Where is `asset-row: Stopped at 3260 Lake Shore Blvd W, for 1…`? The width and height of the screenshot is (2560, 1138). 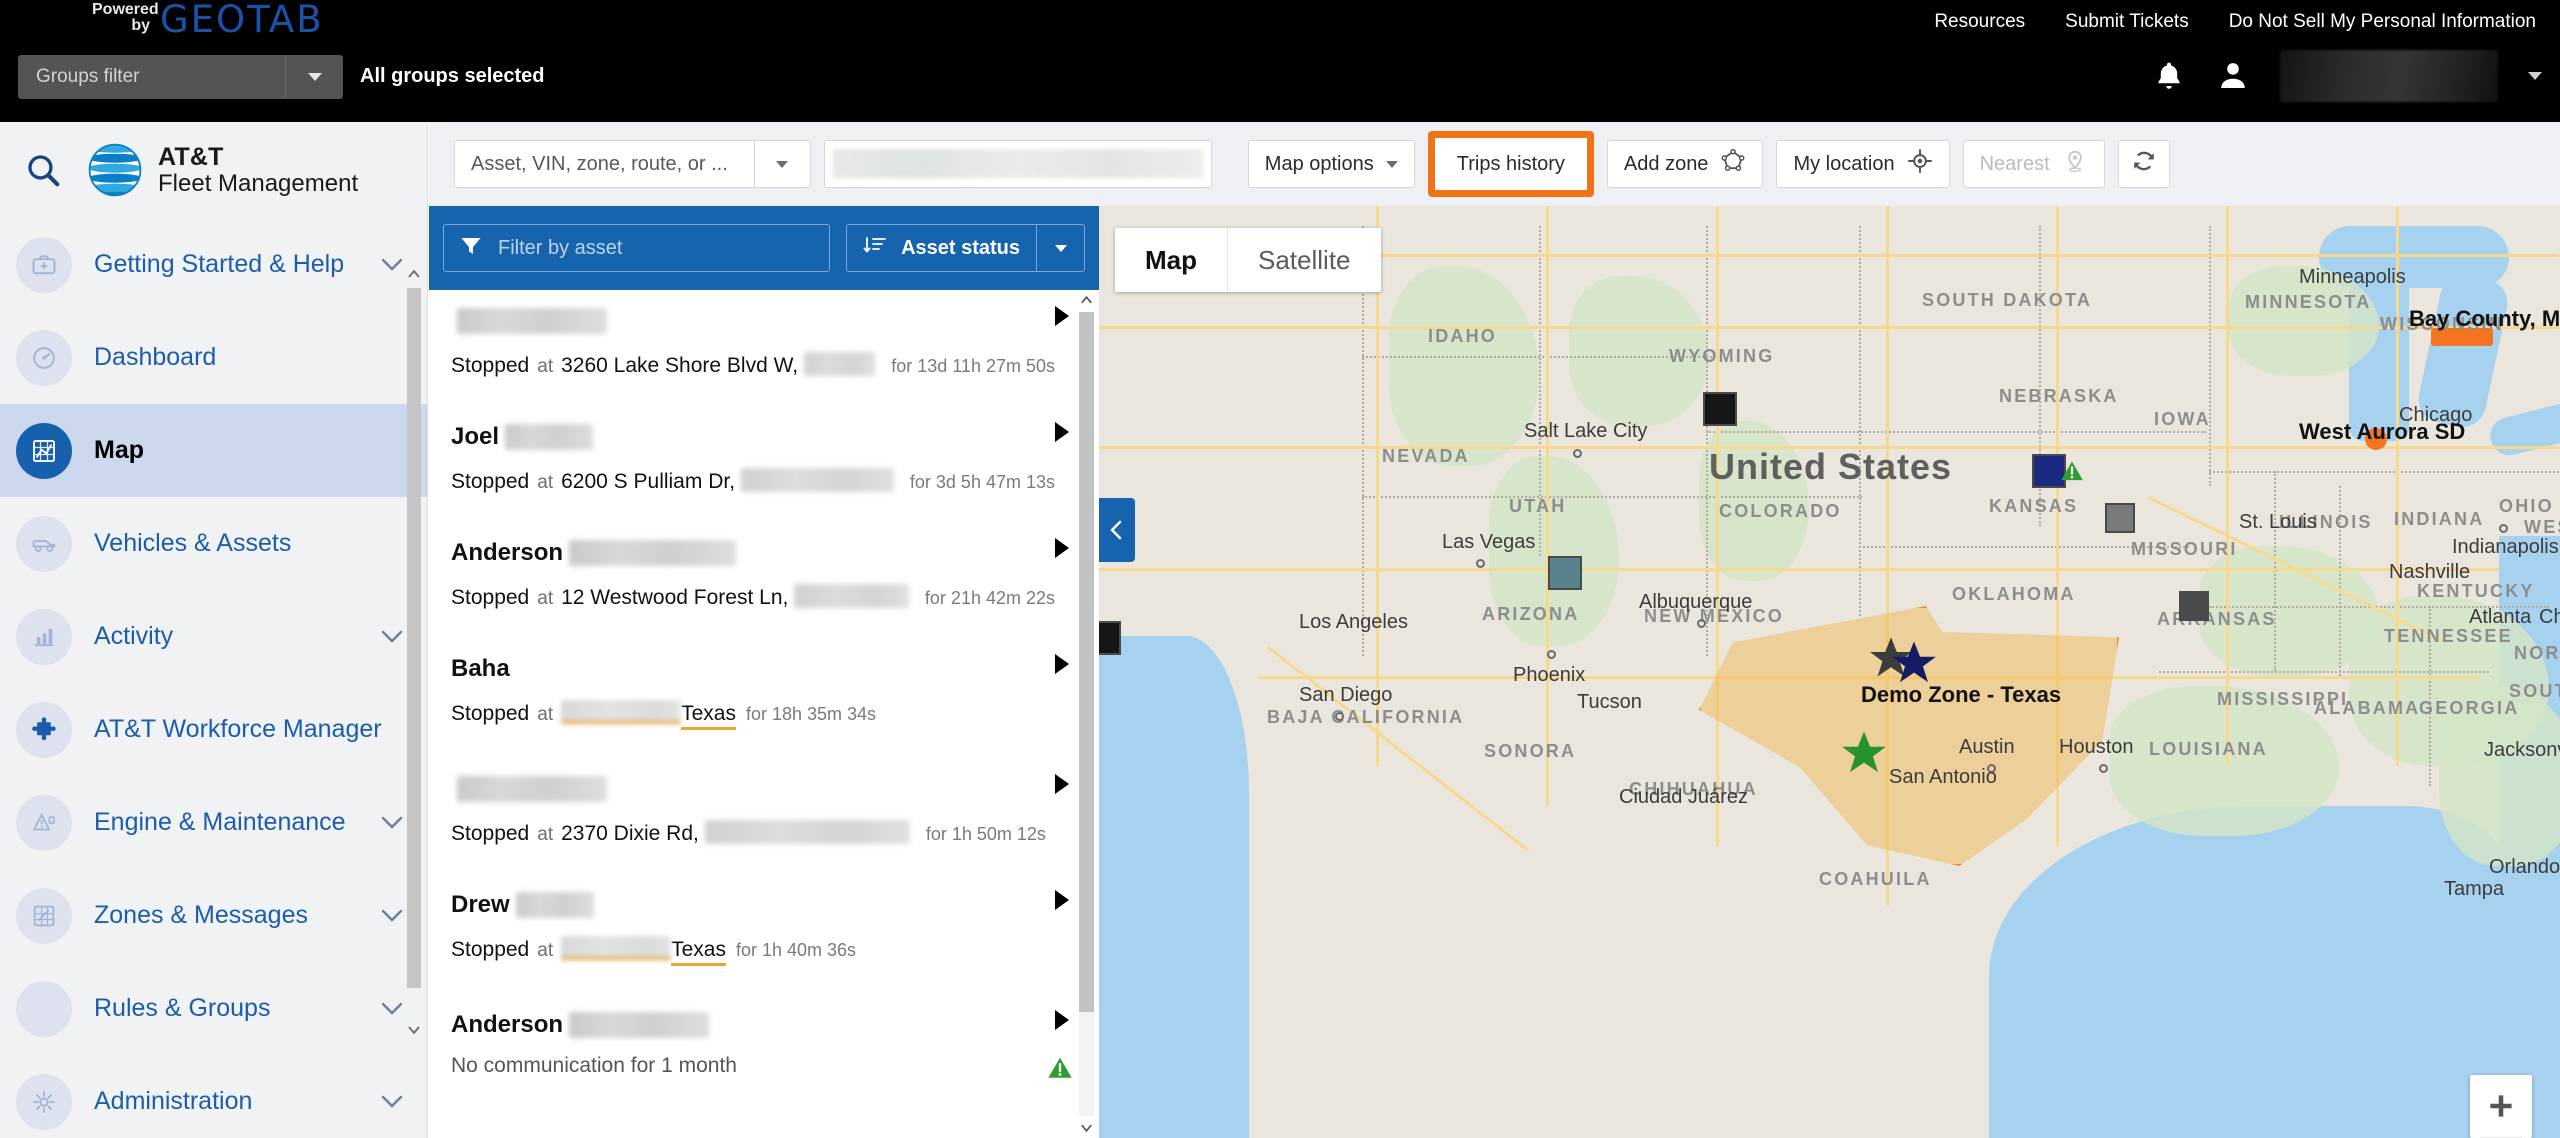 asset-row: Stopped at 3260 Lake Shore Blvd W, for 1… is located at coordinates (764, 345).